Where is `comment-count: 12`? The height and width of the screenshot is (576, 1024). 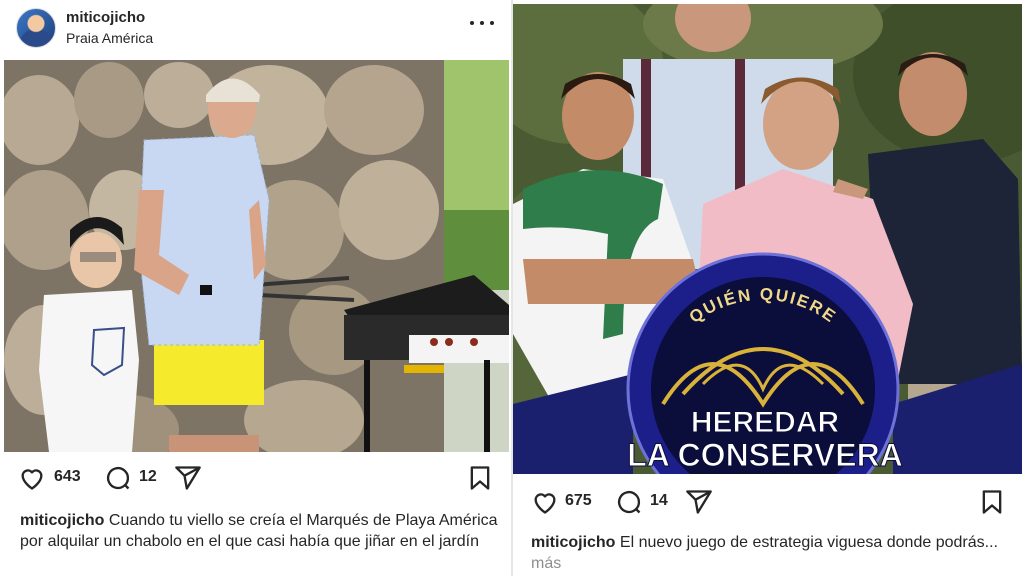
comment-count: 12 is located at coordinates (148, 477).